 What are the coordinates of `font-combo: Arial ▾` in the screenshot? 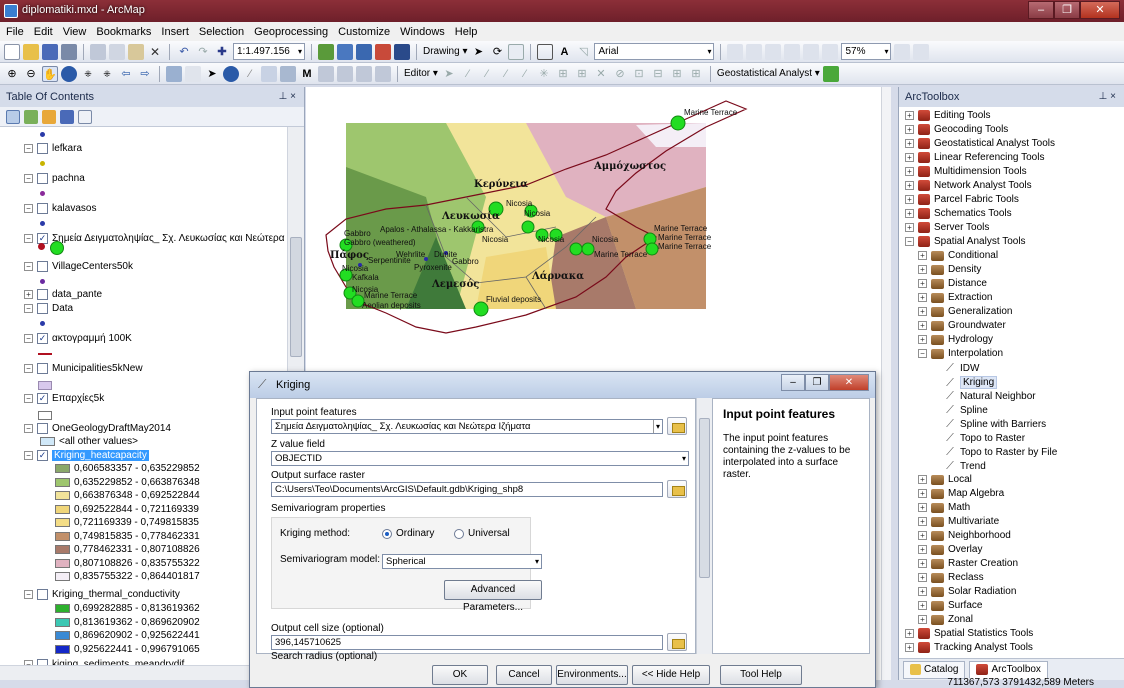 It's located at (654, 51).